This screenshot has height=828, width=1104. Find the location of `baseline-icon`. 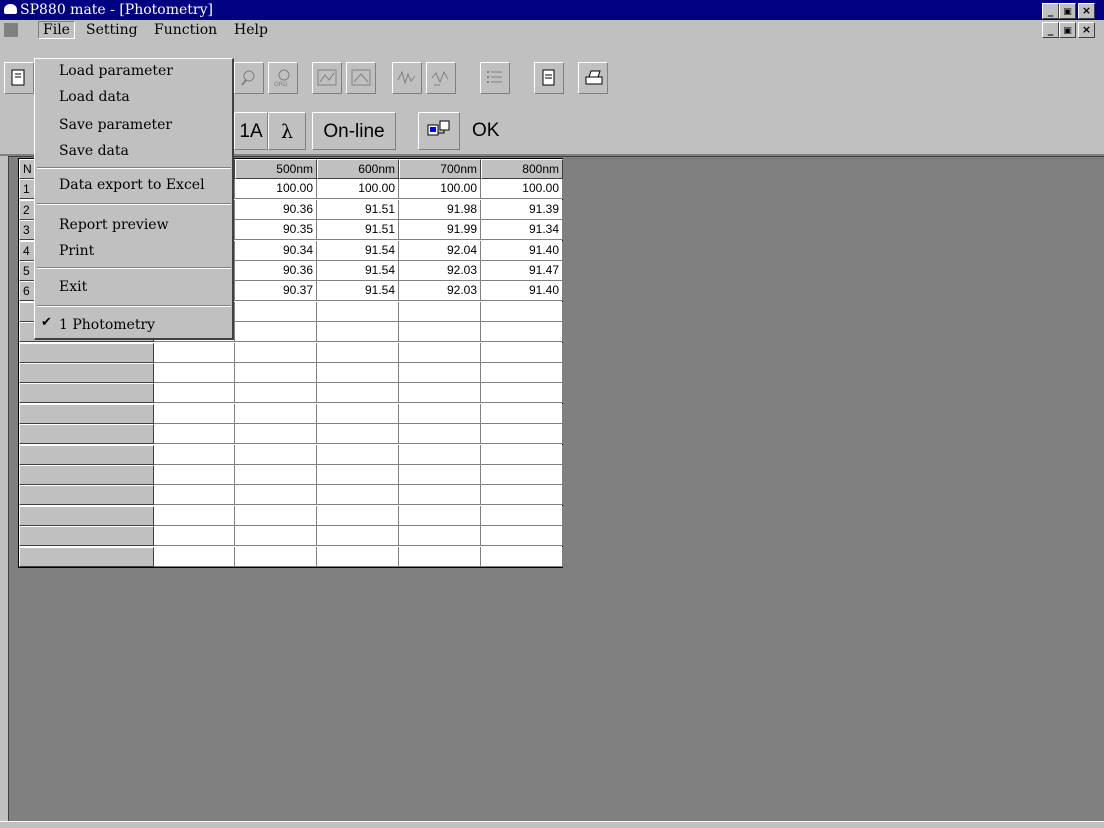

baseline-icon is located at coordinates (361, 78).